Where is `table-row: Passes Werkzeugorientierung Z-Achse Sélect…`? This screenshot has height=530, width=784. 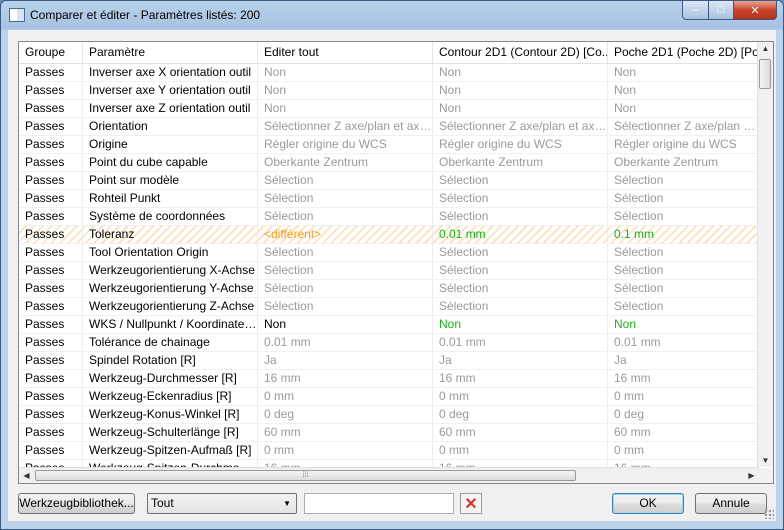
table-row: Passes Werkzeugorientierung Z-Achse Sélect… is located at coordinates (389, 307).